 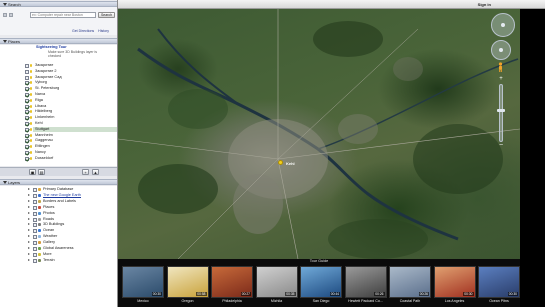 I want to click on place-item: Libava, so click(x=35, y=106).